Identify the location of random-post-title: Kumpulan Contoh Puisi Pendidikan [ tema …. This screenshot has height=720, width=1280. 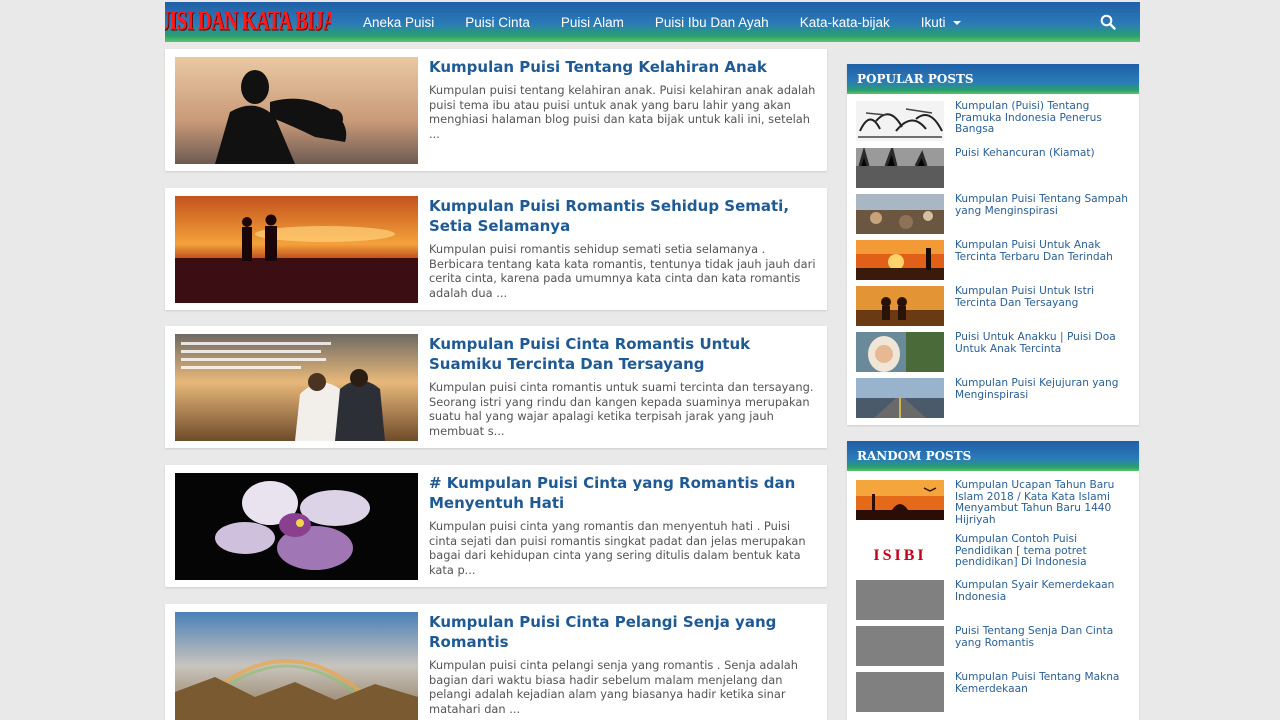
(1021, 551).